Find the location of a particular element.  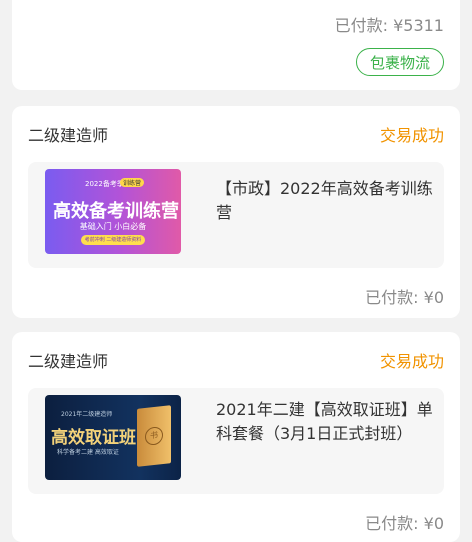

book-icon: 书 is located at coordinates (154, 436).